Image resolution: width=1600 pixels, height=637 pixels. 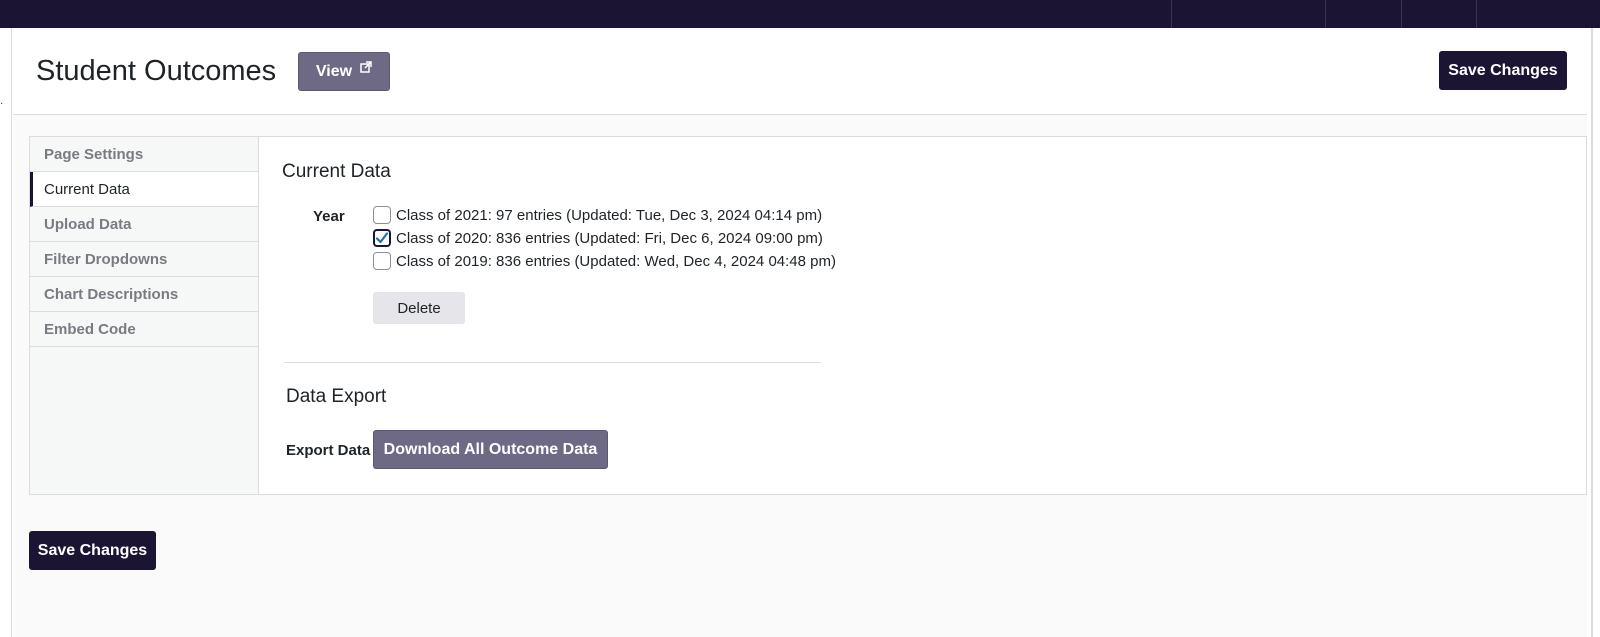 What do you see at coordinates (329, 216) in the screenshot?
I see `year-label: Year` at bounding box center [329, 216].